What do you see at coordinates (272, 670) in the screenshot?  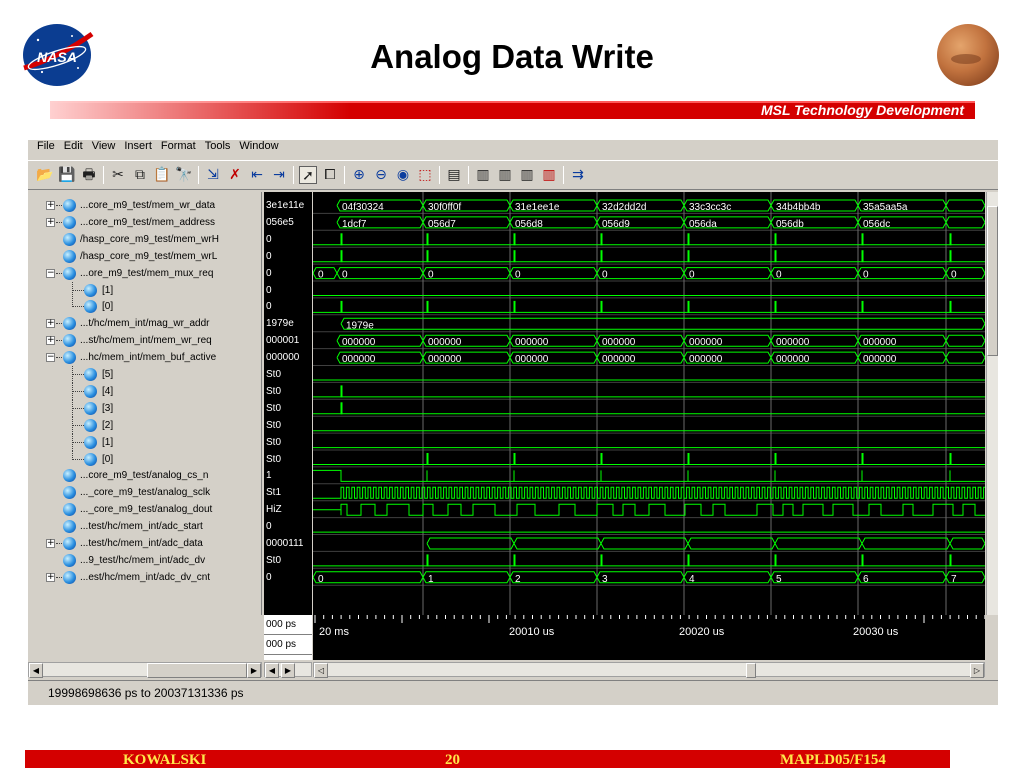 I see `value-scroll-left-icon: ◀` at bounding box center [272, 670].